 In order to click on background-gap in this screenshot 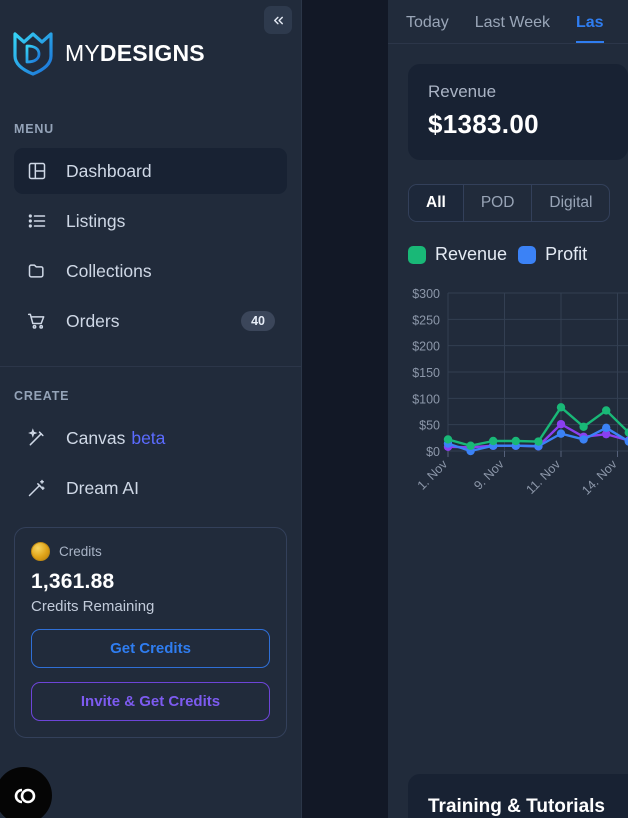, I will do `click(345, 409)`.